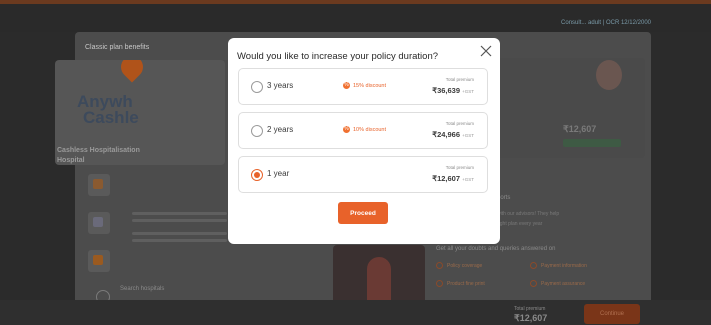 The image size is (711, 325). What do you see at coordinates (609, 75) in the screenshot?
I see `advisor-avatar` at bounding box center [609, 75].